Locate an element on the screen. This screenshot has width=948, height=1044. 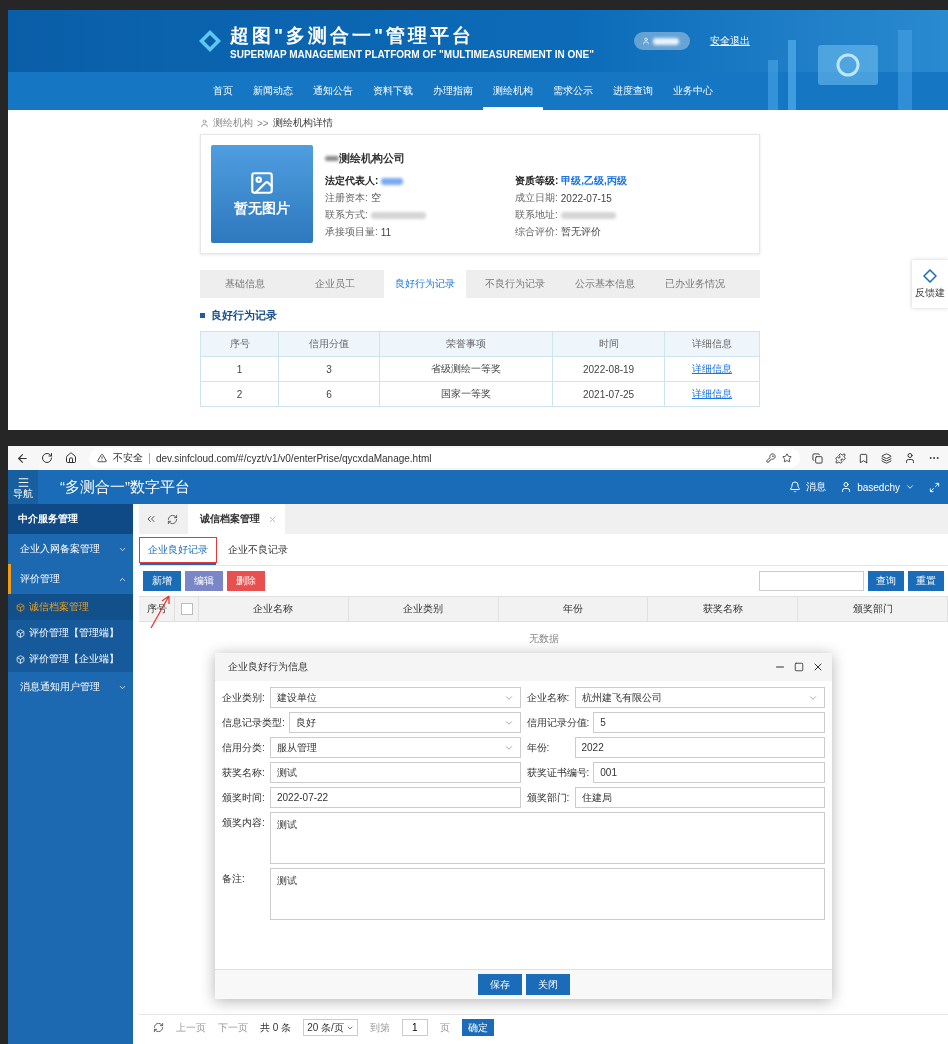
nav-link: 测绘机构 is located at coordinates (513, 91).